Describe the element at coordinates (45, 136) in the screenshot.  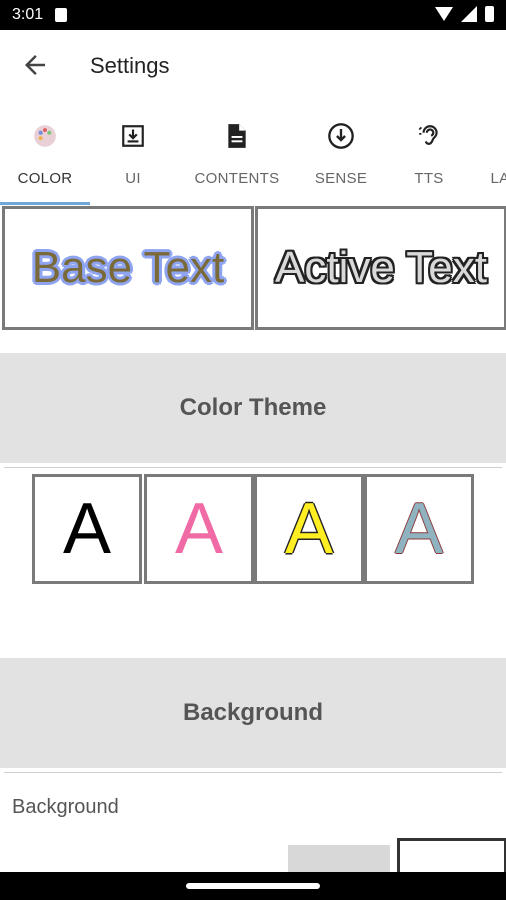
I see `palette-icon` at that location.